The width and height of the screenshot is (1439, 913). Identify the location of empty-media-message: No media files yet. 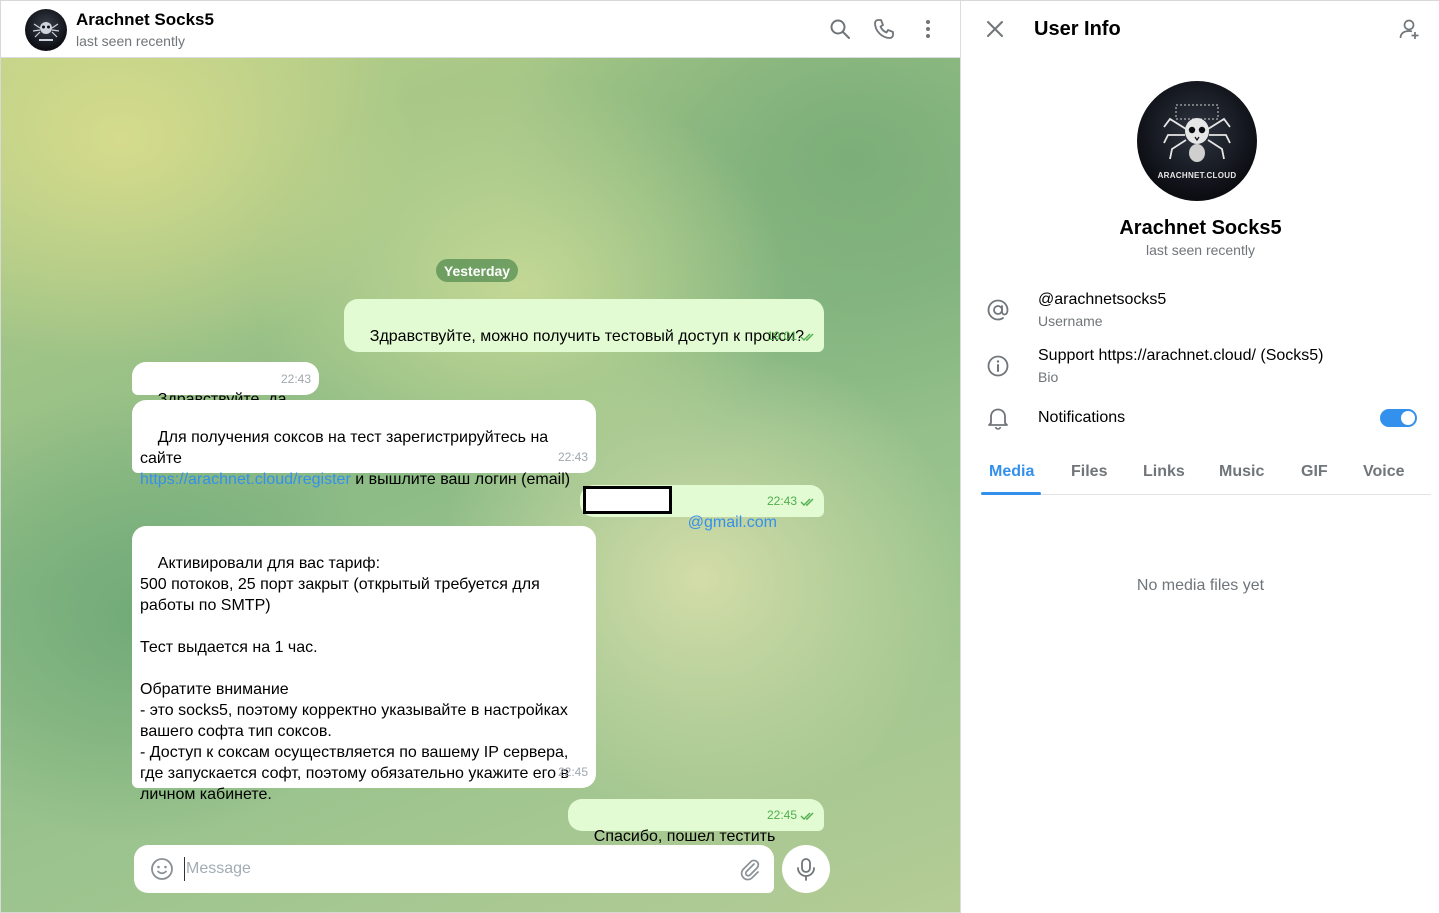
(1200, 585).